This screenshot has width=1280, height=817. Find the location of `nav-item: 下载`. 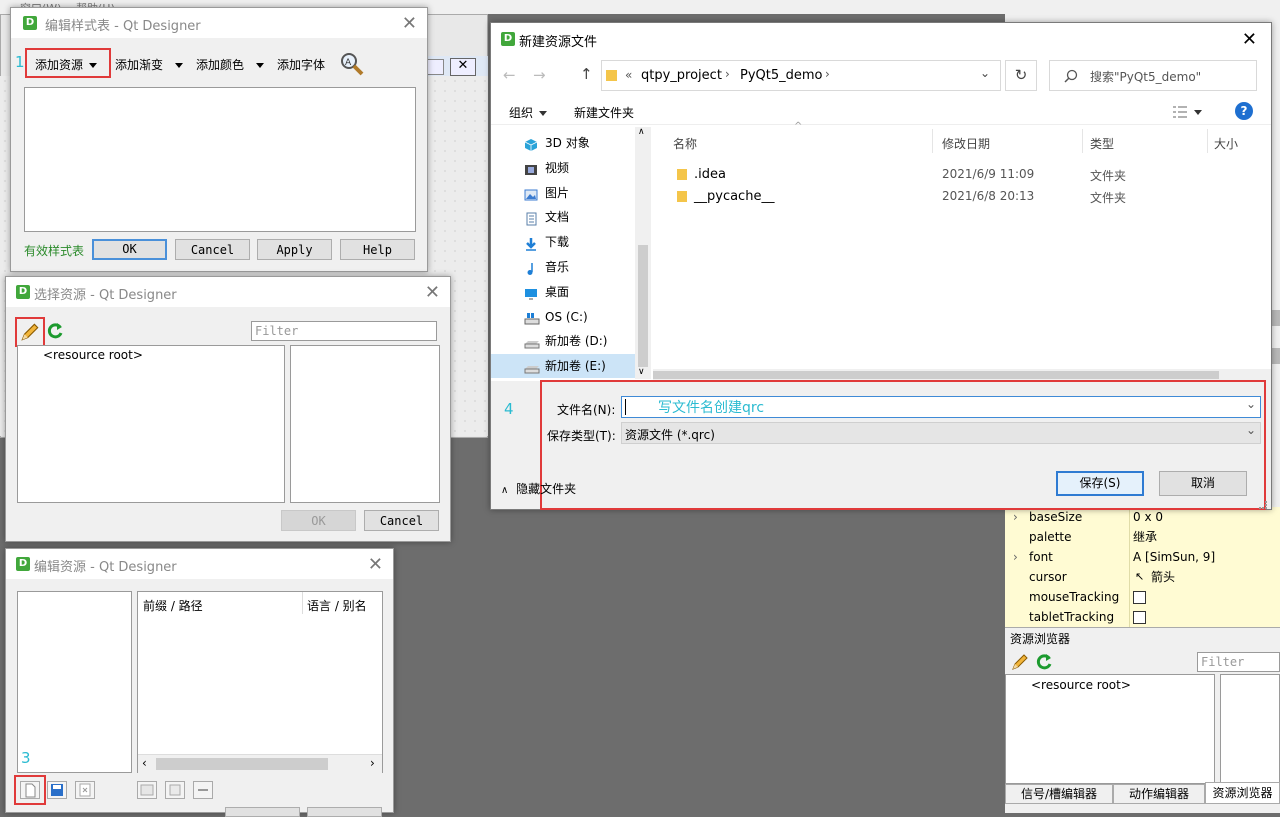

nav-item: 下载 is located at coordinates (566, 242).